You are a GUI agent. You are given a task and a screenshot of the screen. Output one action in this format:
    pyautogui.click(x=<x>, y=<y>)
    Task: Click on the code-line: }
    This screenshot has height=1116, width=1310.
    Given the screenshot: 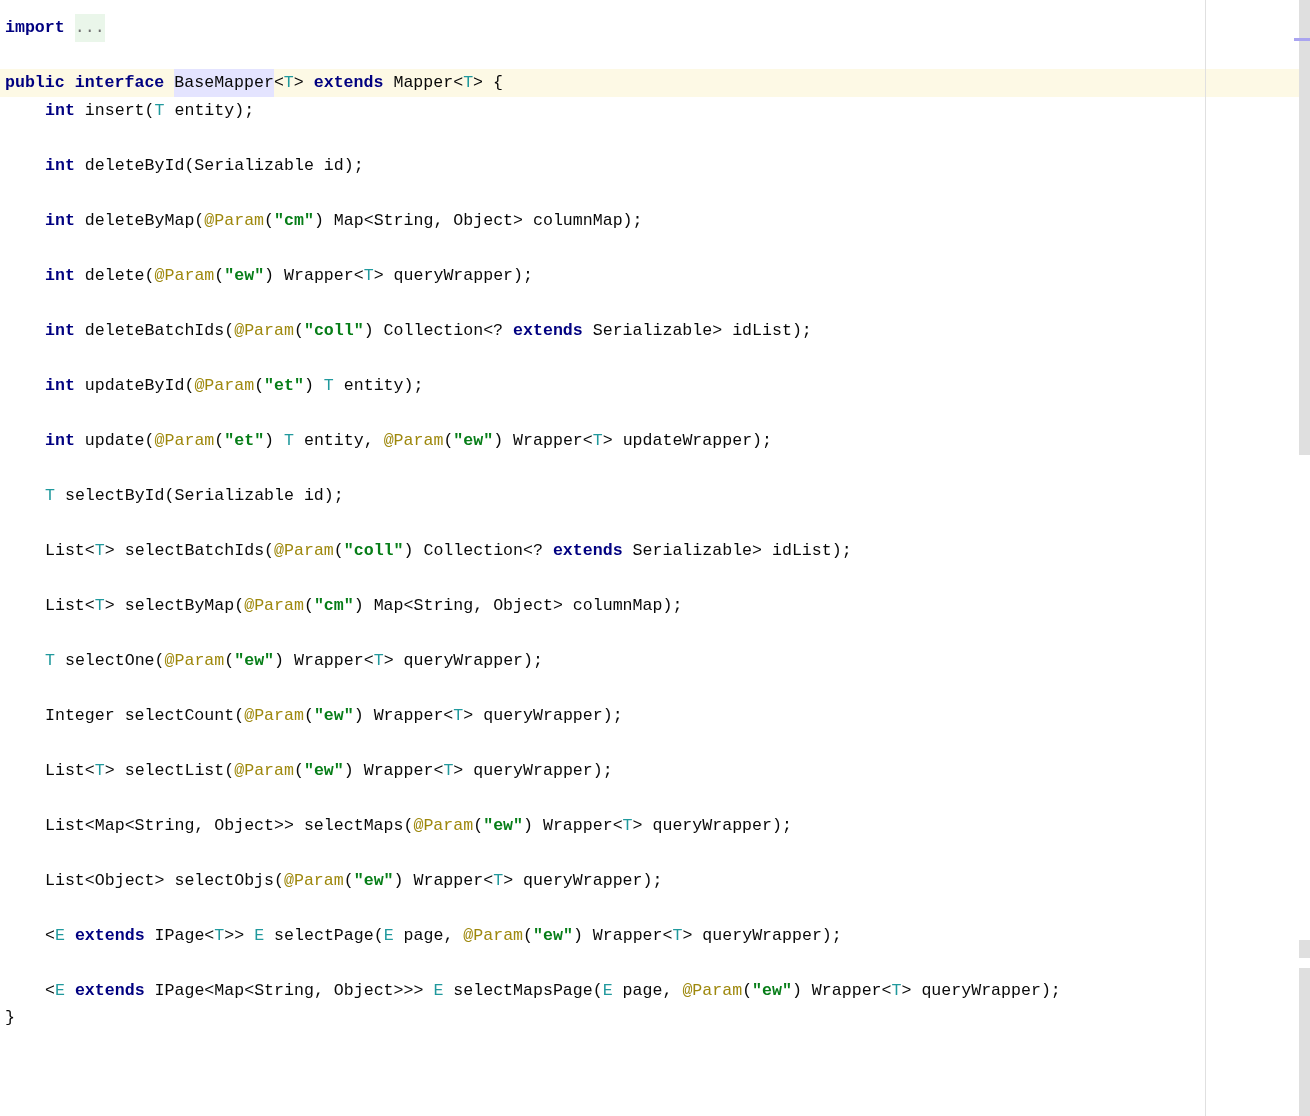 What is the action you would take?
    pyautogui.click(x=10, y=1018)
    